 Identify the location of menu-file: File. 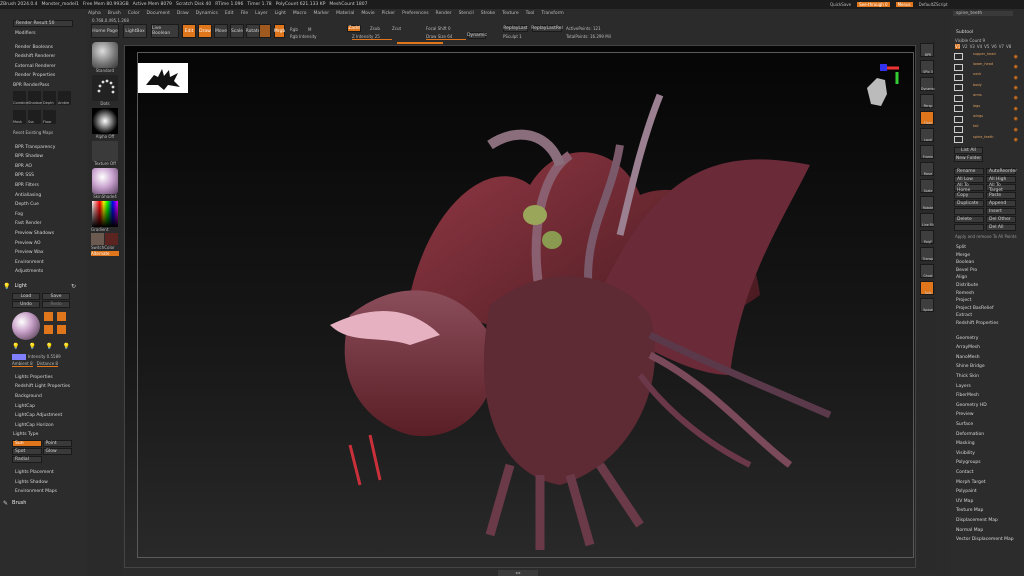
(245, 13).